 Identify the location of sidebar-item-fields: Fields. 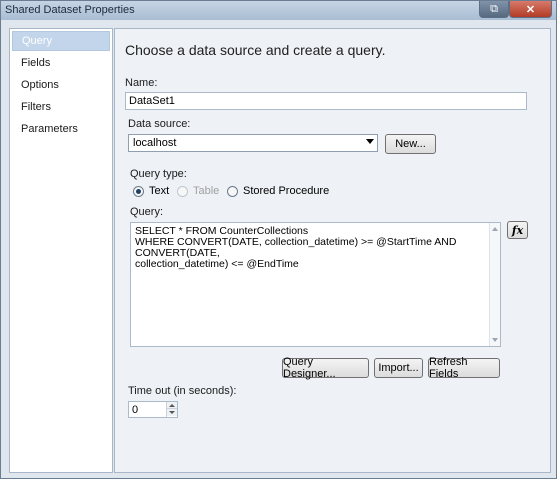
(61, 63).